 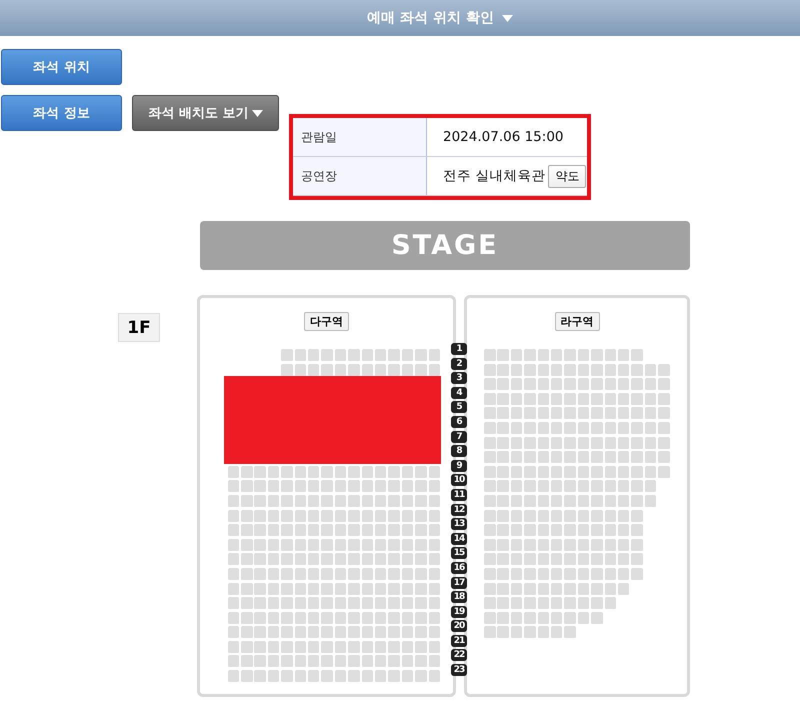 I want to click on row-number: 10, so click(x=459, y=480).